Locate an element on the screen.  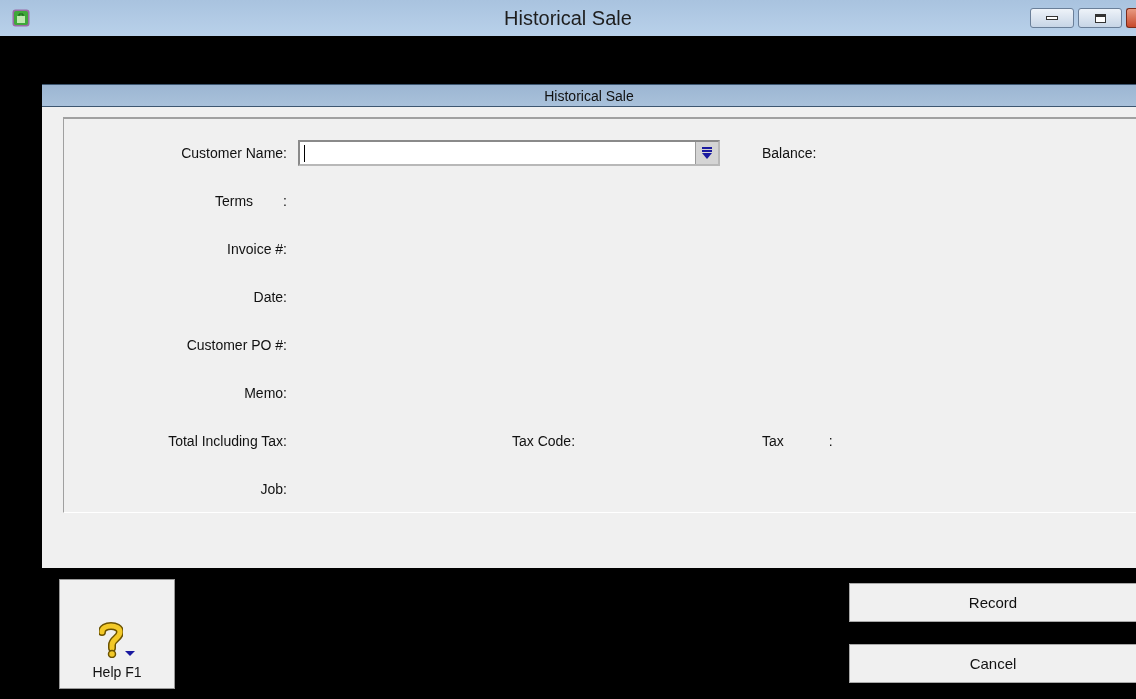
dropdown-icon is located at coordinates (706, 153).